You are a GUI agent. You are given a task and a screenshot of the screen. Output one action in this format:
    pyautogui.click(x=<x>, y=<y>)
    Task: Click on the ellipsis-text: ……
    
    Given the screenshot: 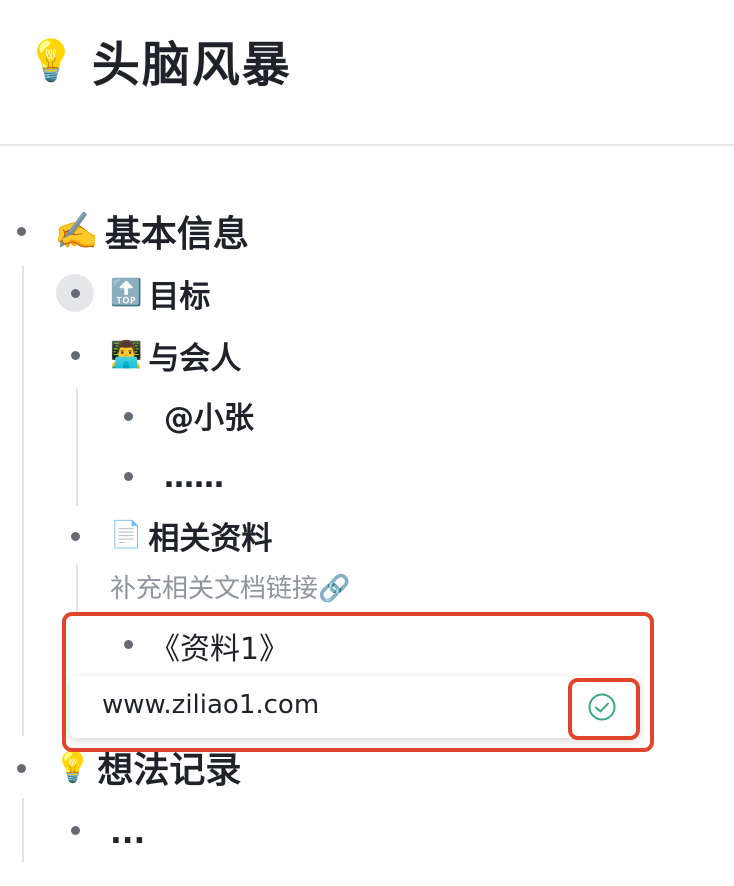 What is the action you would take?
    pyautogui.click(x=194, y=477)
    